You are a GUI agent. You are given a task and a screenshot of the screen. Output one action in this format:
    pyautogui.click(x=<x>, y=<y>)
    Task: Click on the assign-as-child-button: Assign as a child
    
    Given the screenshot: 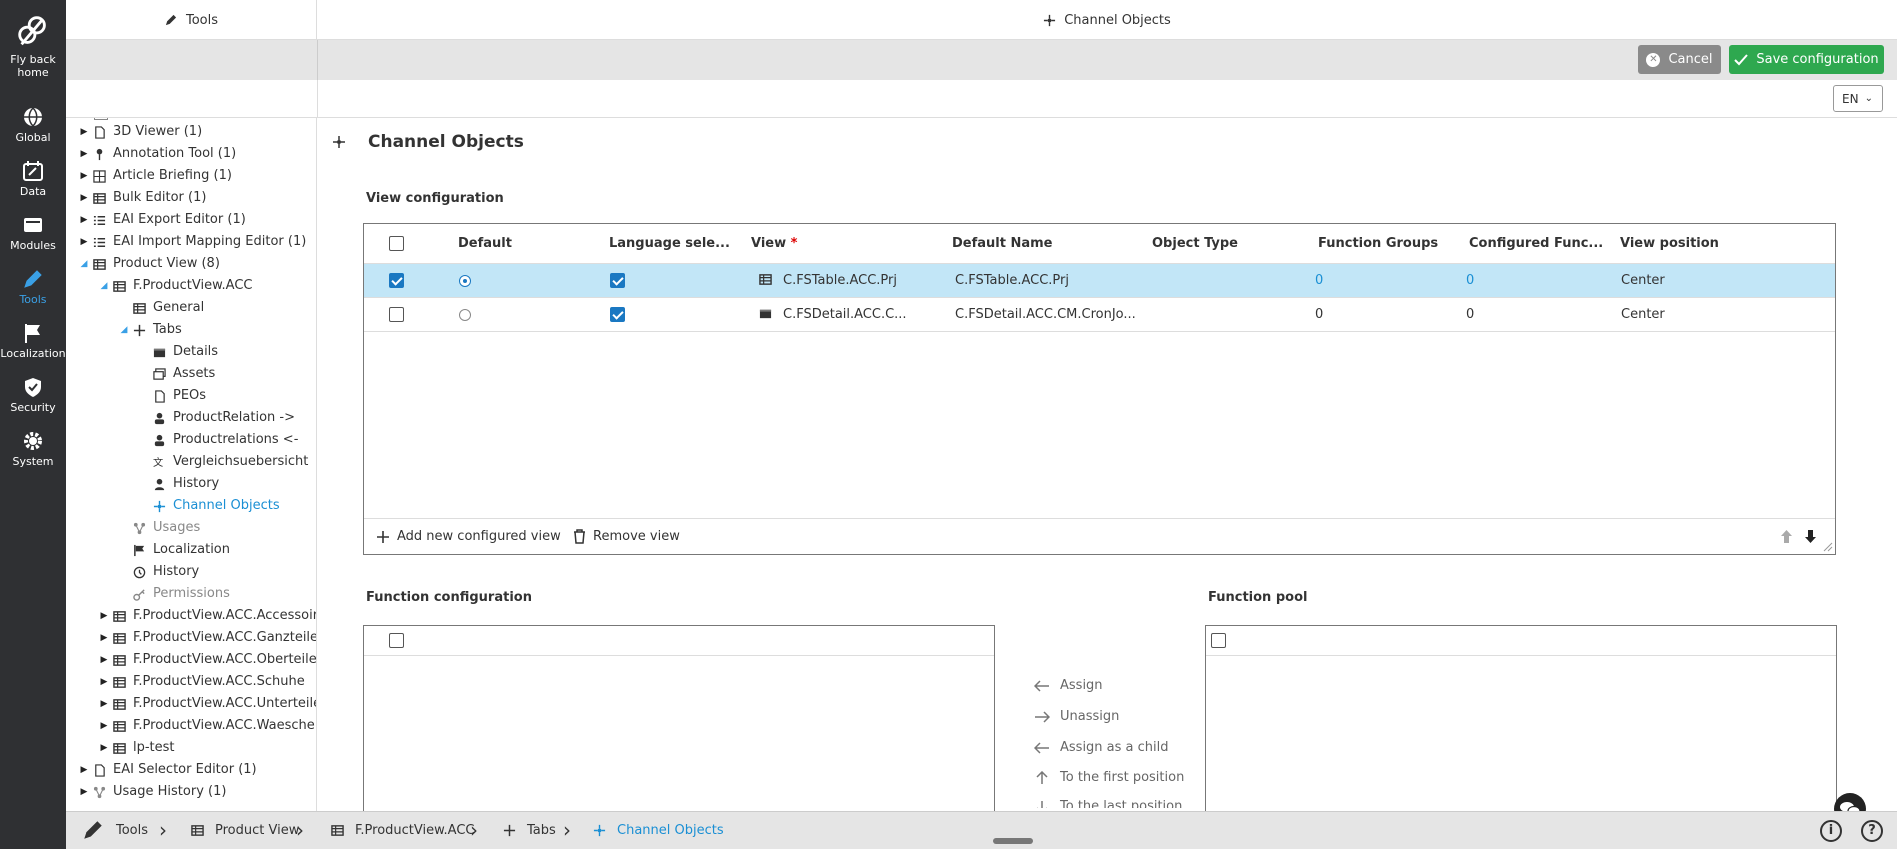 What is the action you would take?
    pyautogui.click(x=1101, y=747)
    